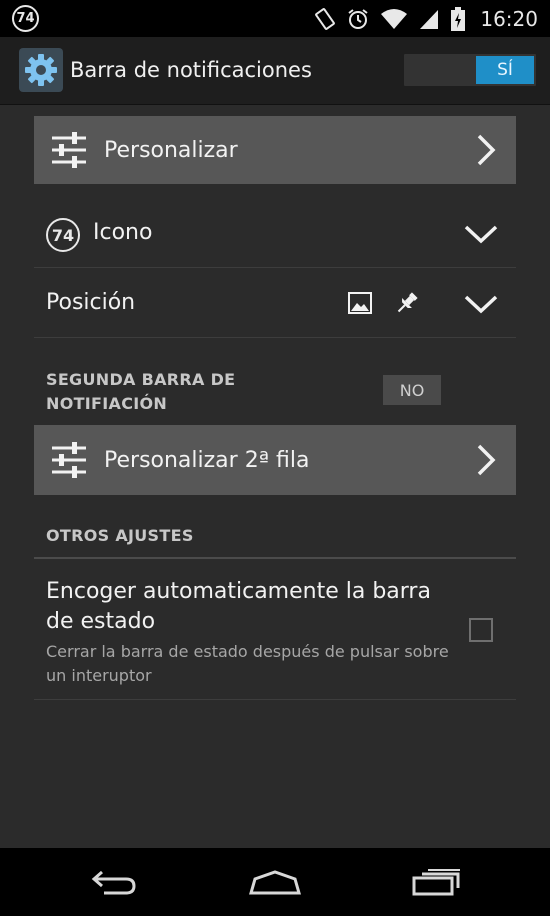  What do you see at coordinates (120, 535) in the screenshot?
I see `other-settings-header: OTROS AJUSTES` at bounding box center [120, 535].